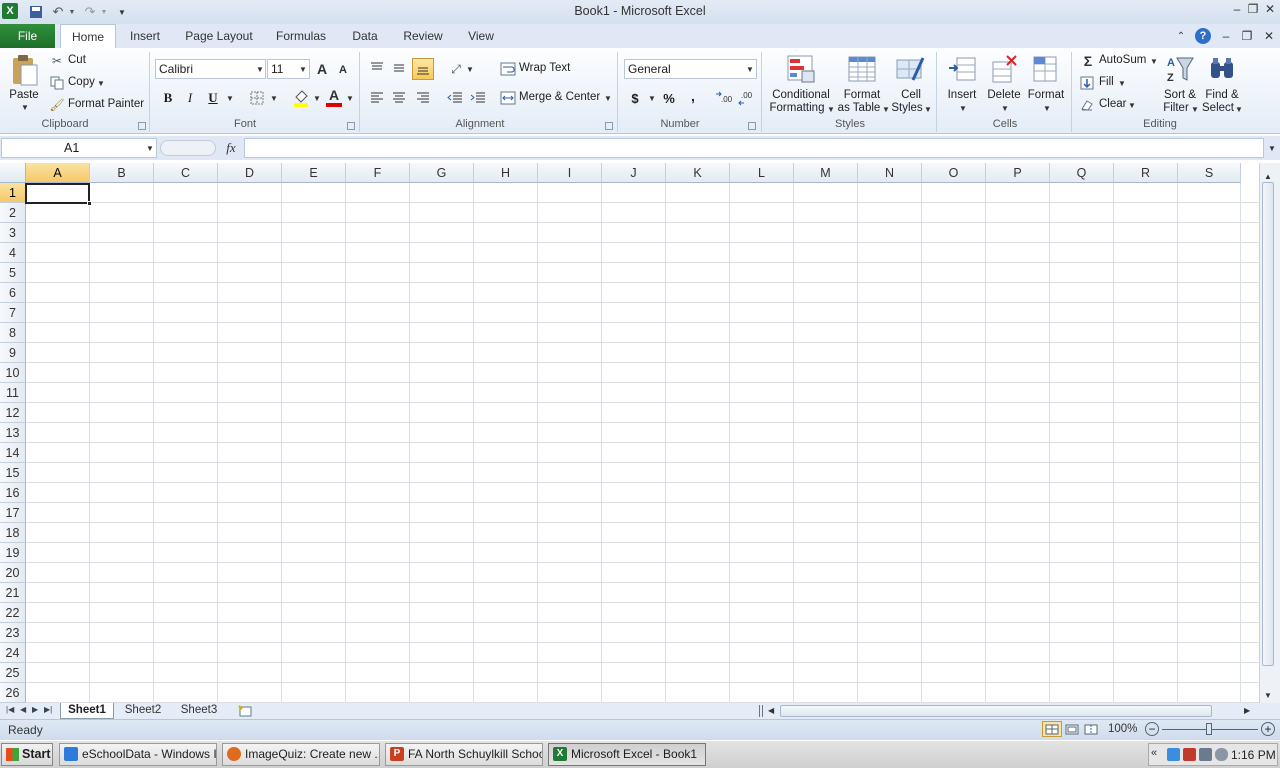 Image resolution: width=1280 pixels, height=768 pixels. I want to click on column-header: F, so click(378, 173).